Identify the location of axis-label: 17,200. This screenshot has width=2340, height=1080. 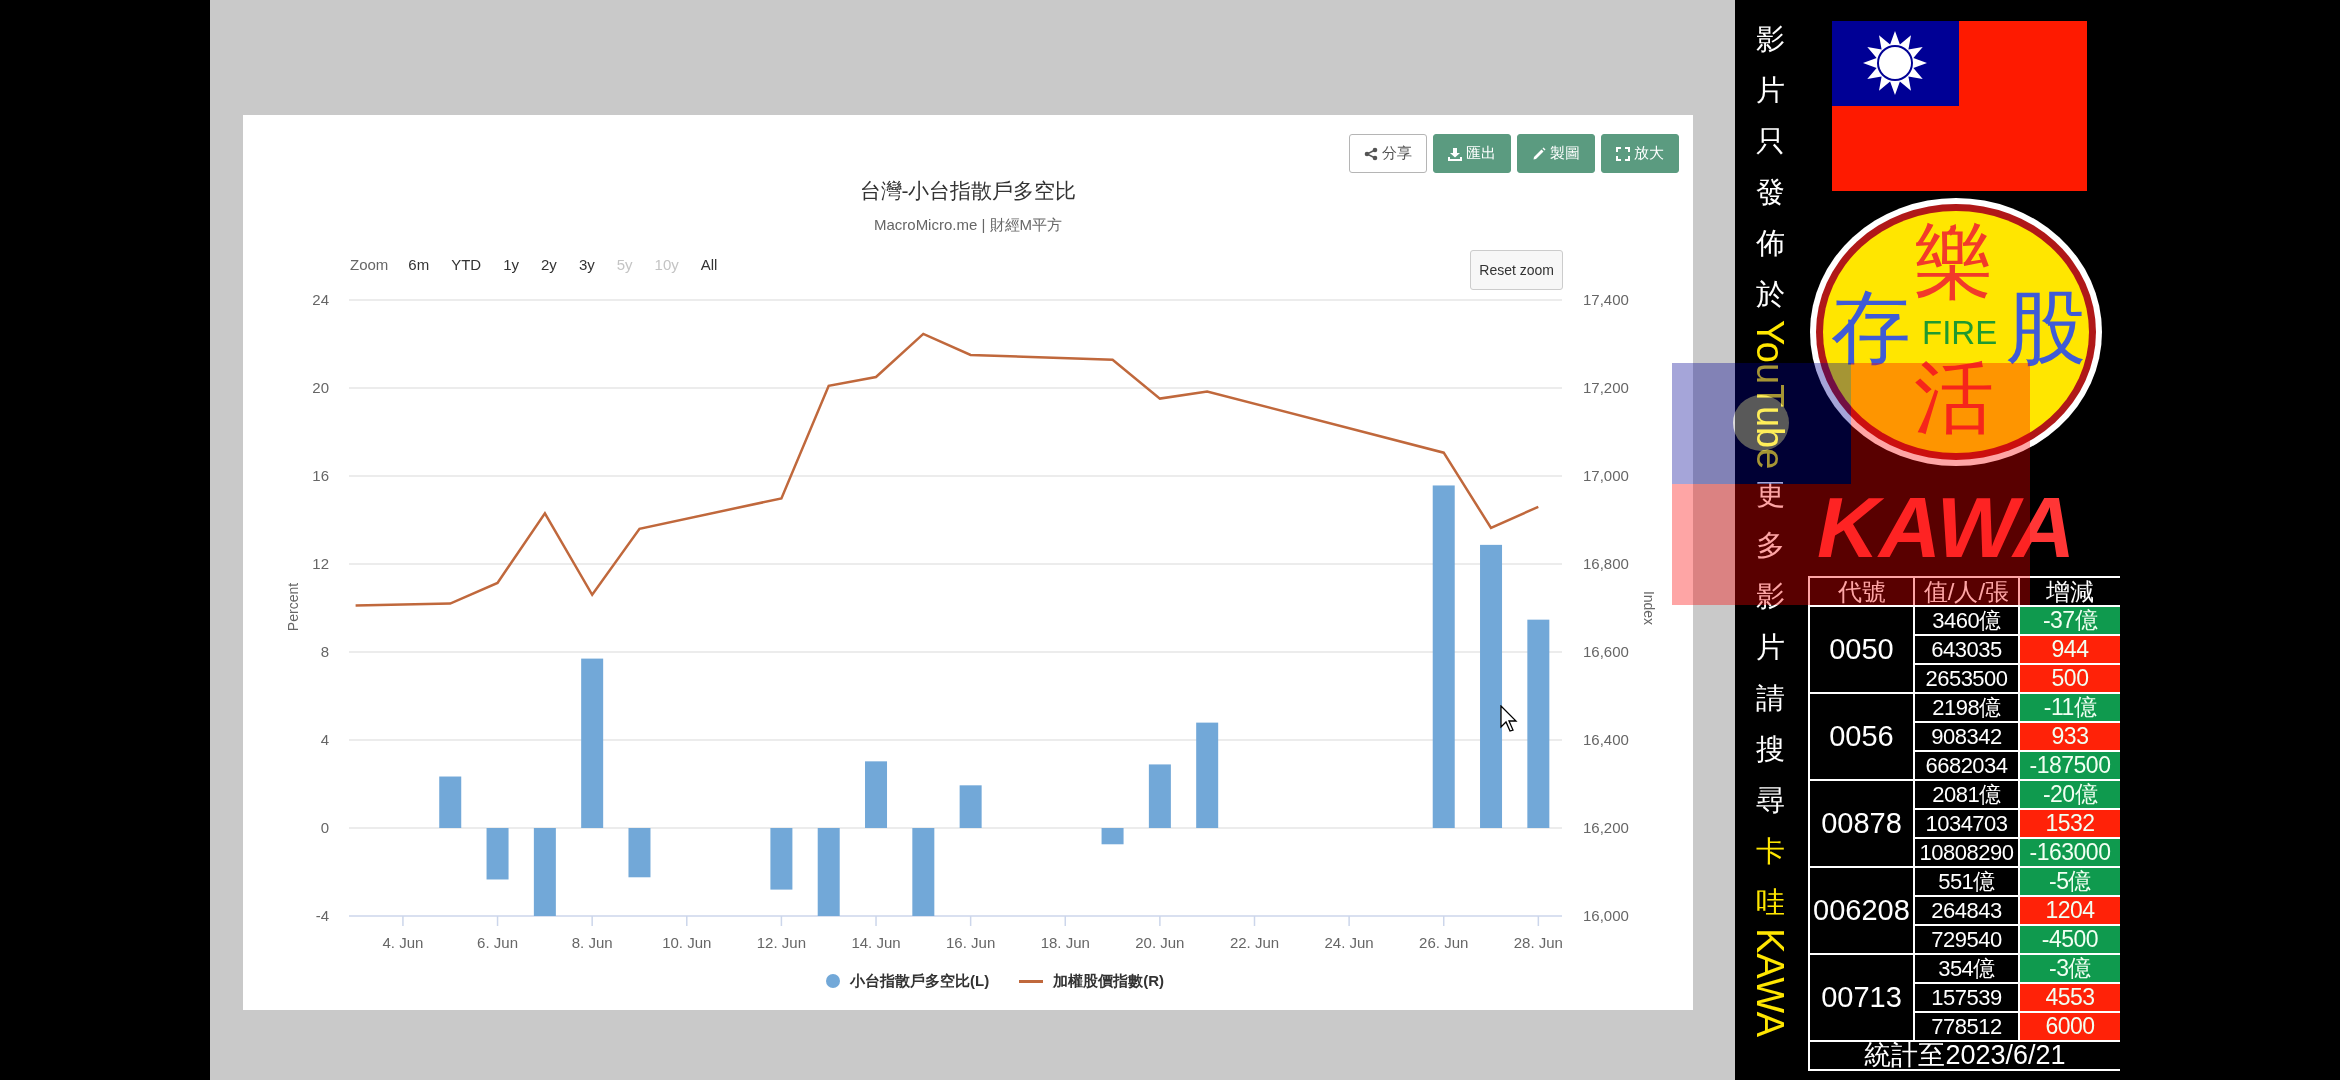
(1606, 387).